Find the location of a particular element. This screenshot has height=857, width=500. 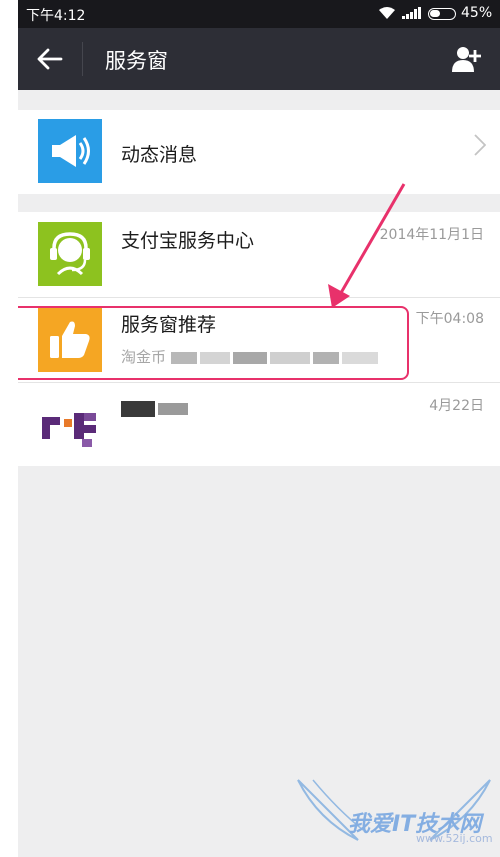

blurred-title is located at coordinates (156, 408).